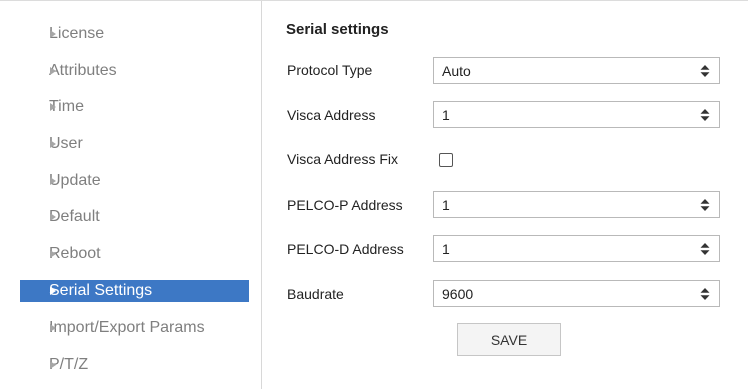  Describe the element at coordinates (576, 293) in the screenshot. I see `baudrate-select: 9600` at that location.